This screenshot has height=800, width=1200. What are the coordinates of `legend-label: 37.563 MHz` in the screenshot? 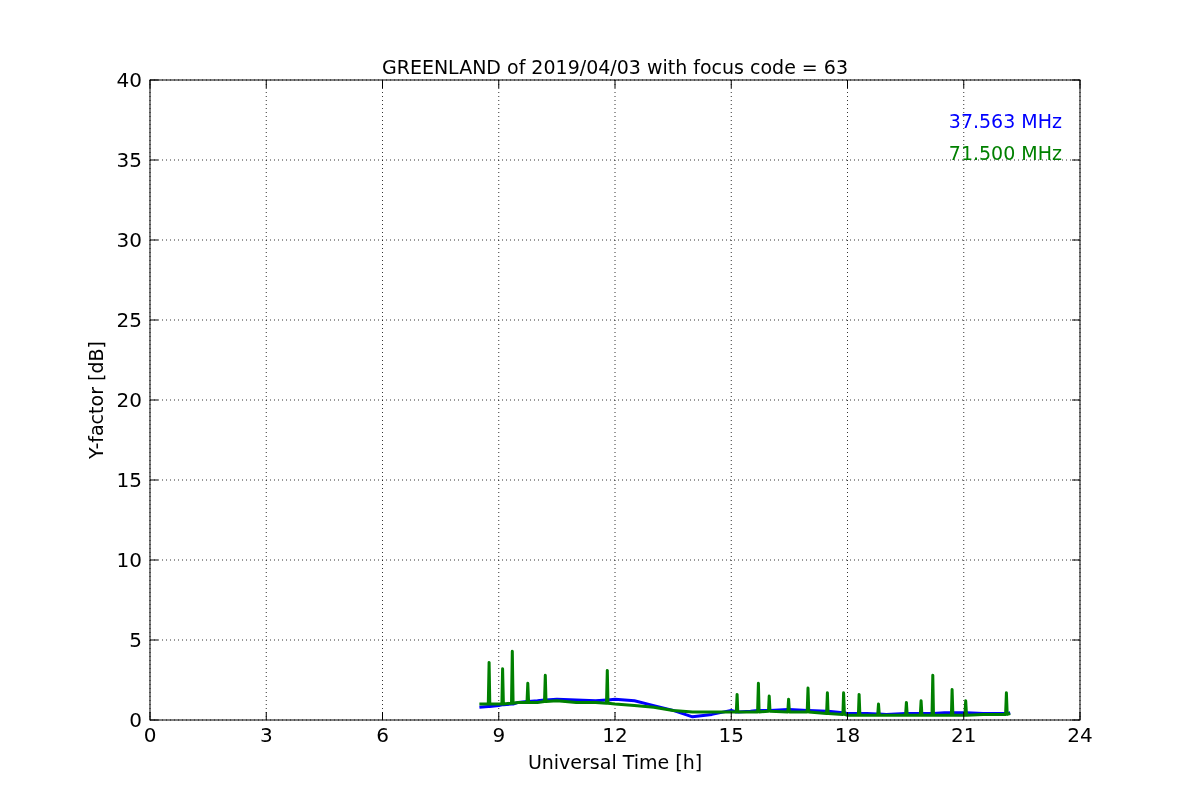 It's located at (1005, 121).